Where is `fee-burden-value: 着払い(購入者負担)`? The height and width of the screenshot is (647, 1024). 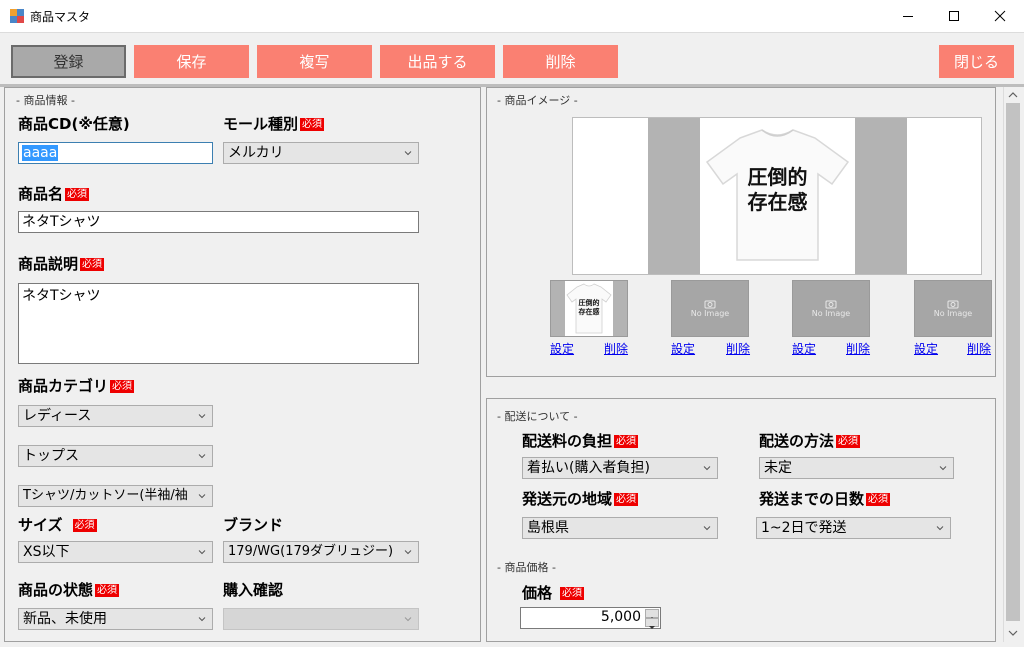 fee-burden-value: 着払い(購入者負担) is located at coordinates (588, 468).